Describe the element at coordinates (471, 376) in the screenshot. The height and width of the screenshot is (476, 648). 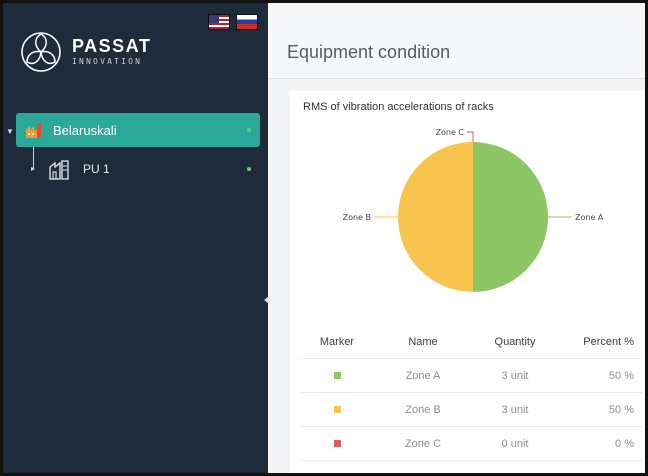
I see `table-row: Zone A 3 unit 50 %` at that location.